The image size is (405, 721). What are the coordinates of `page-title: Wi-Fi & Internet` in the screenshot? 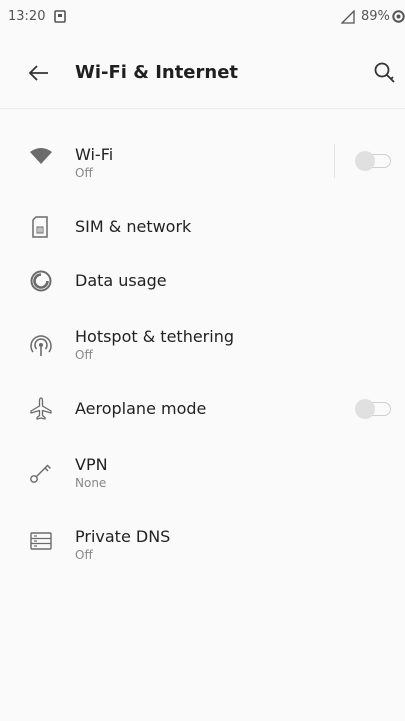 It's located at (157, 72).